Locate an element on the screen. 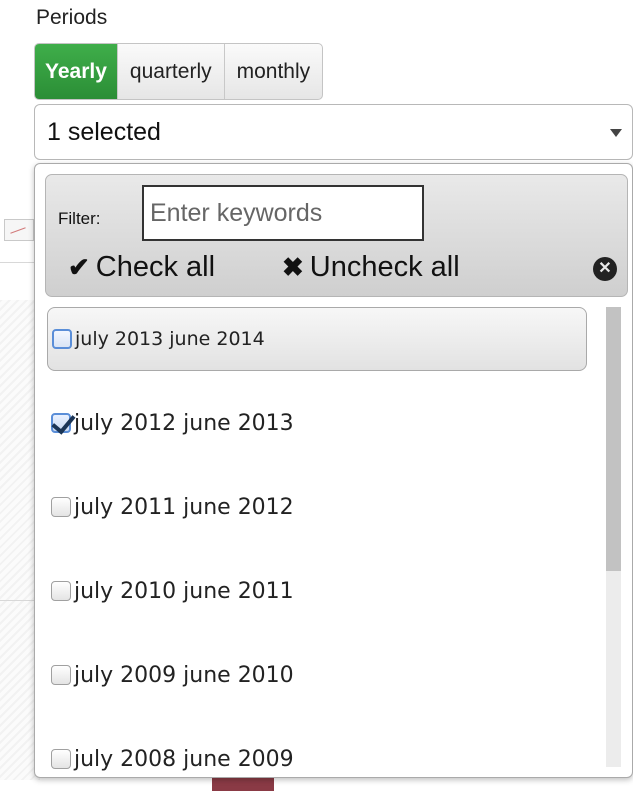 This screenshot has width=633, height=791. uncheck-all-button: ✖ Uncheck all is located at coordinates (371, 267).